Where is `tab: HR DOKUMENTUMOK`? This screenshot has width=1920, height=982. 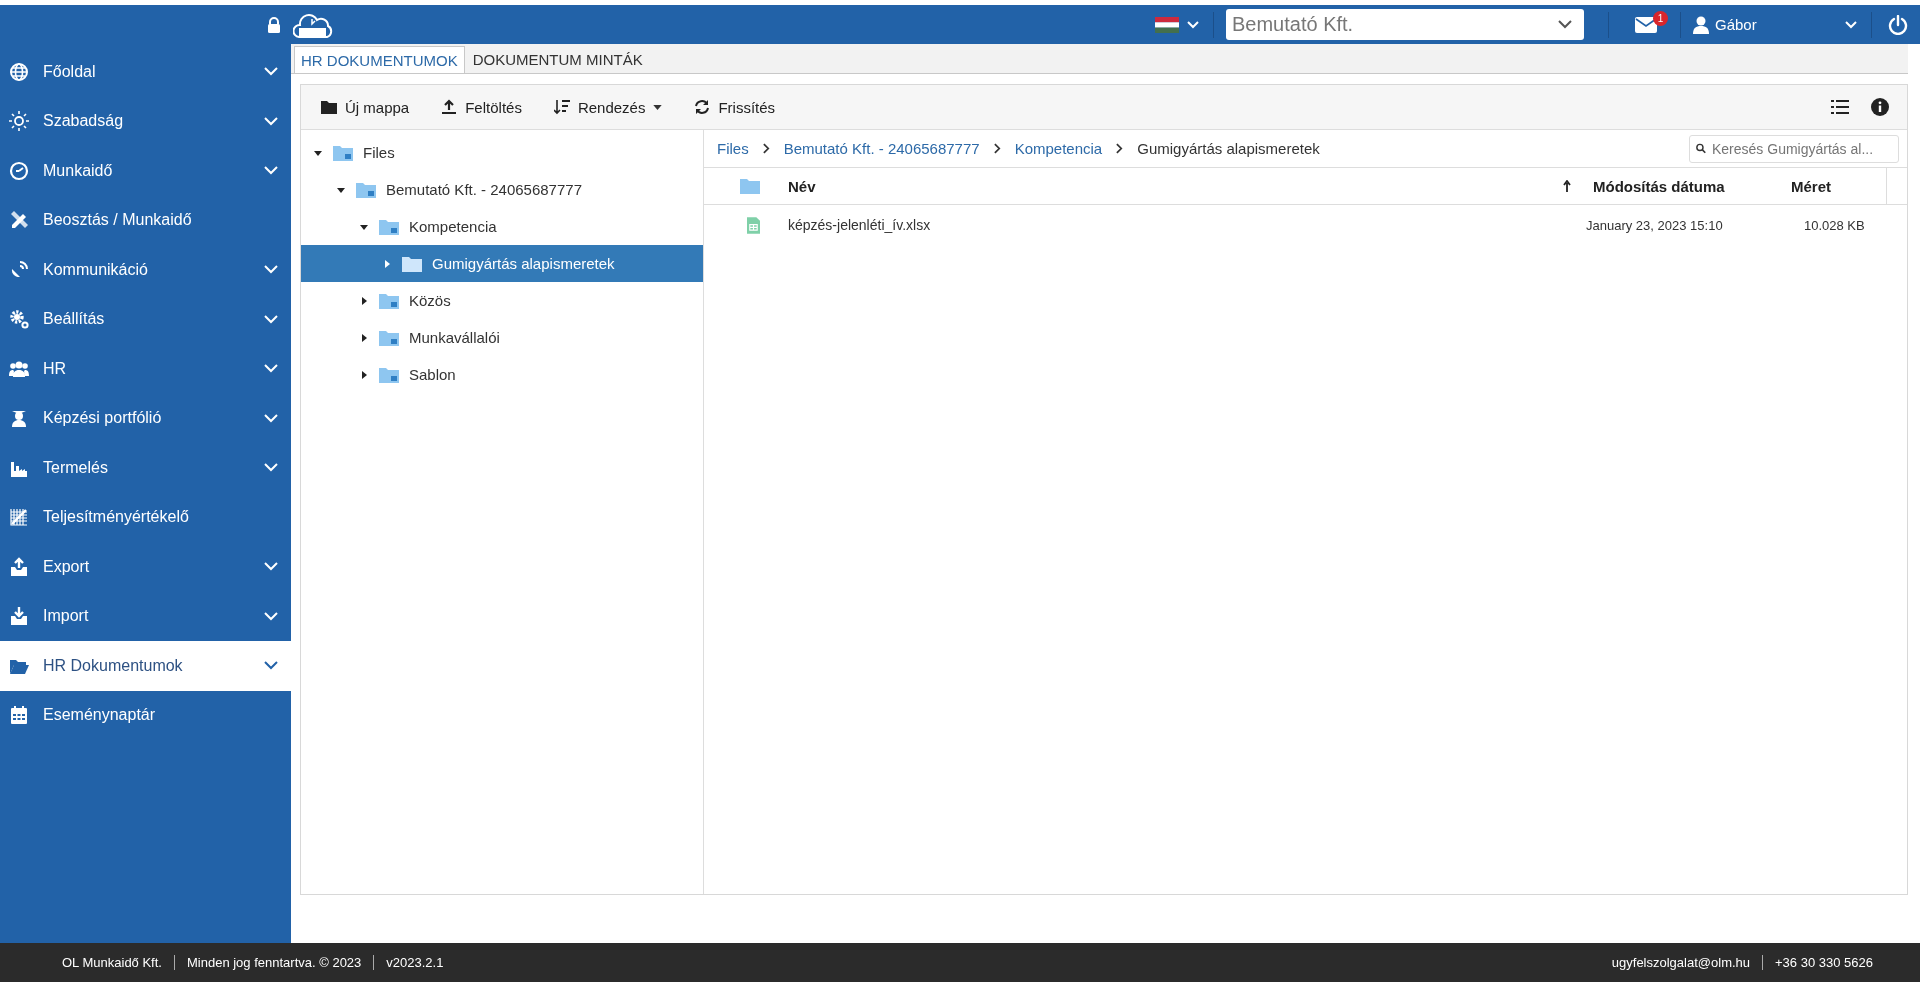 tab: HR DOKUMENTUMOK is located at coordinates (379, 59).